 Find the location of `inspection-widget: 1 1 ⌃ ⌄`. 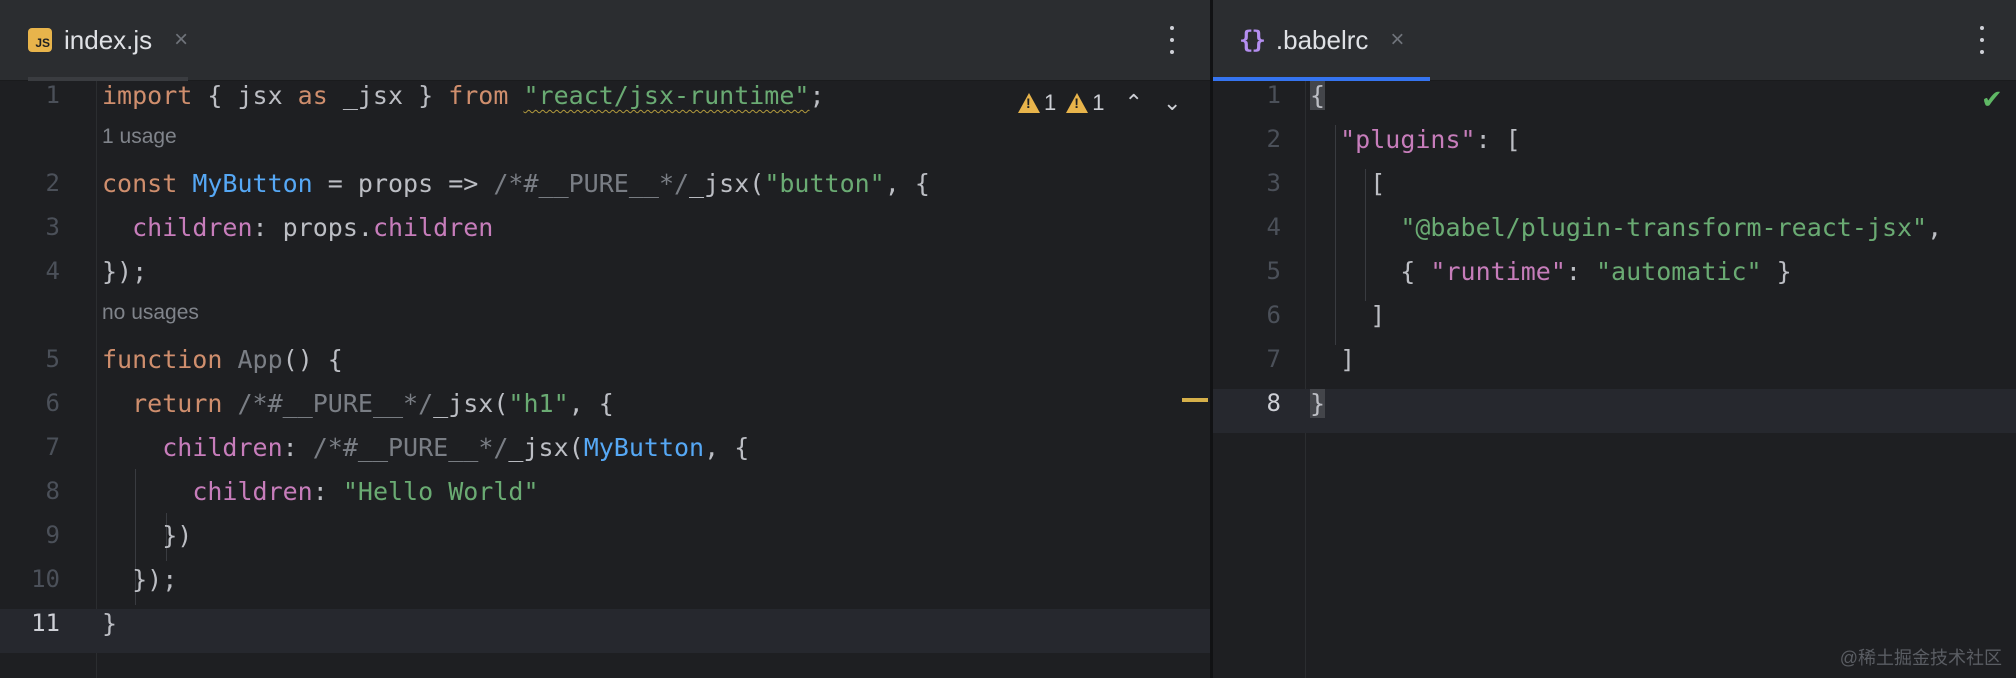

inspection-widget: 1 1 ⌃ ⌄ is located at coordinates (1099, 103).